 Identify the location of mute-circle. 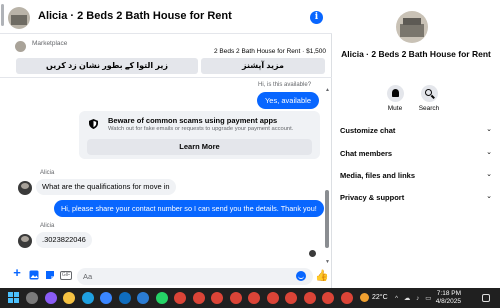
(395, 93).